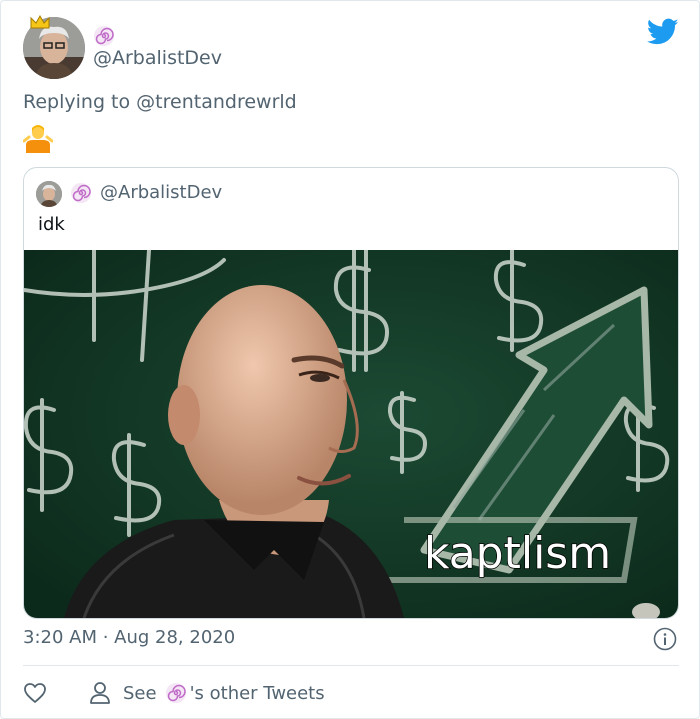 This screenshot has width=700, height=719. Describe the element at coordinates (517, 553) in the screenshot. I see `meme-caption-text: kaptlism` at that location.